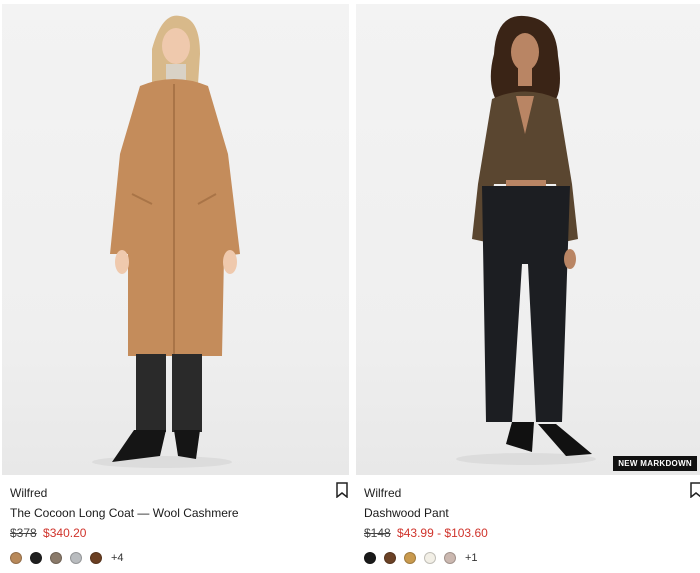 The width and height of the screenshot is (700, 573). What do you see at coordinates (430, 558) in the screenshot?
I see `swatch-cream` at bounding box center [430, 558].